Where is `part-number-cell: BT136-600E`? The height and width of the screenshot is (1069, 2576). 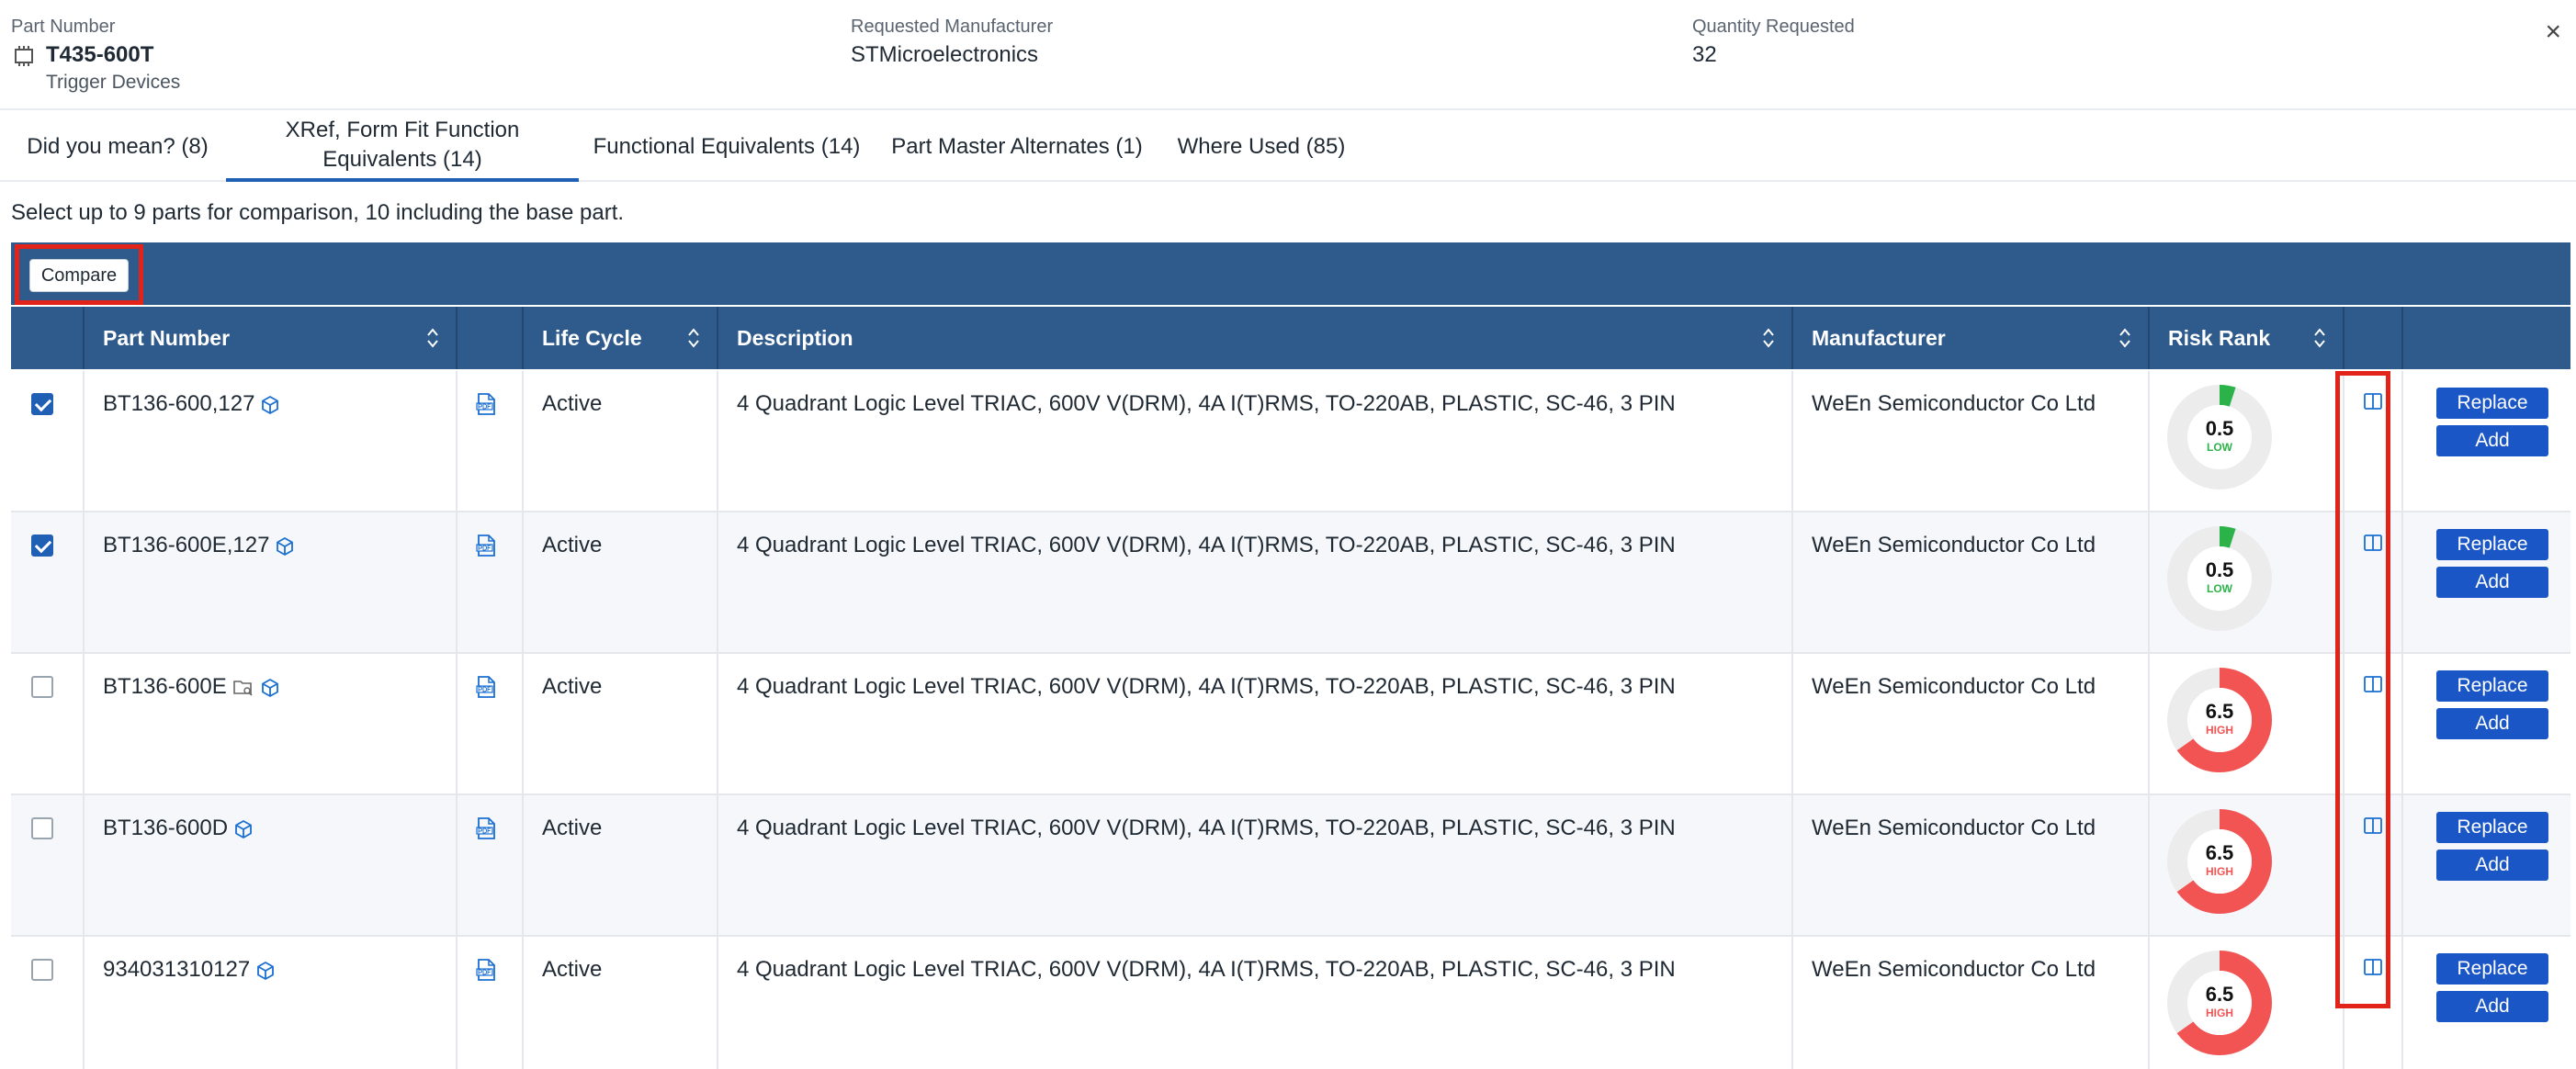 part-number-cell: BT136-600E is located at coordinates (271, 724).